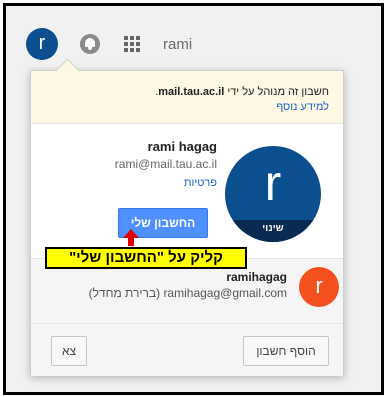 This screenshot has width=386, height=397. Describe the element at coordinates (302, 107) in the screenshot. I see `learn-more-link: למידע נוסף` at that location.